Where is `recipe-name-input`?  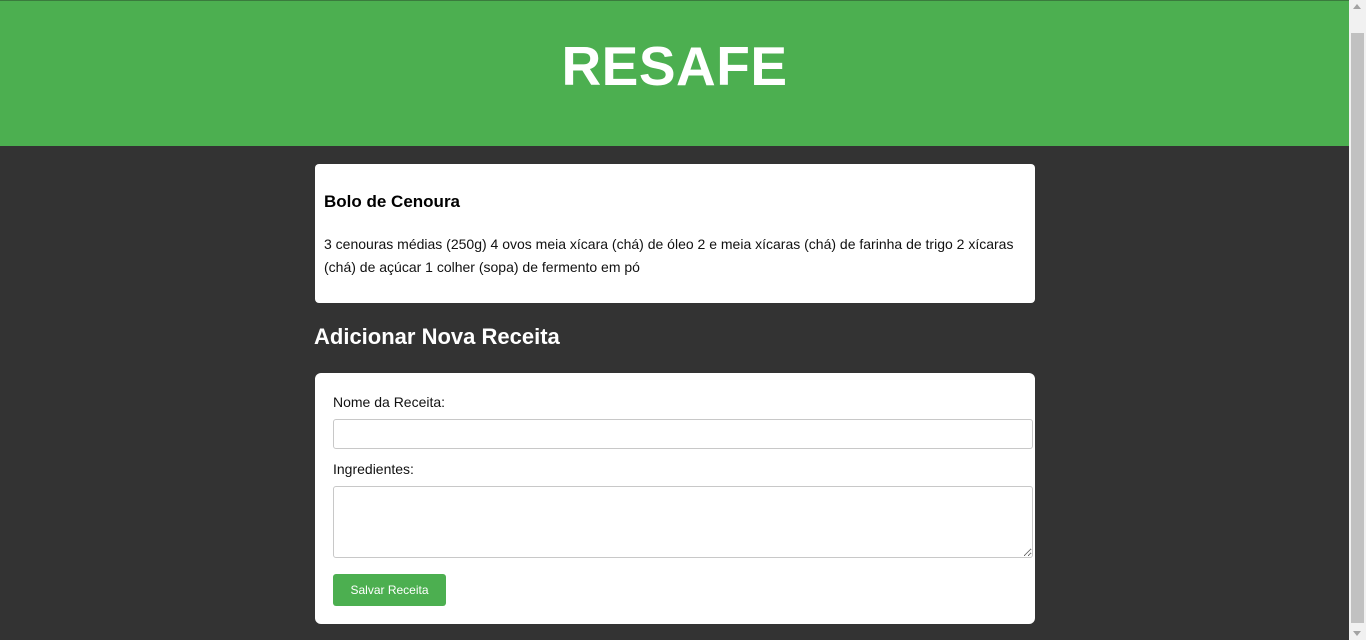 recipe-name-input is located at coordinates (683, 434).